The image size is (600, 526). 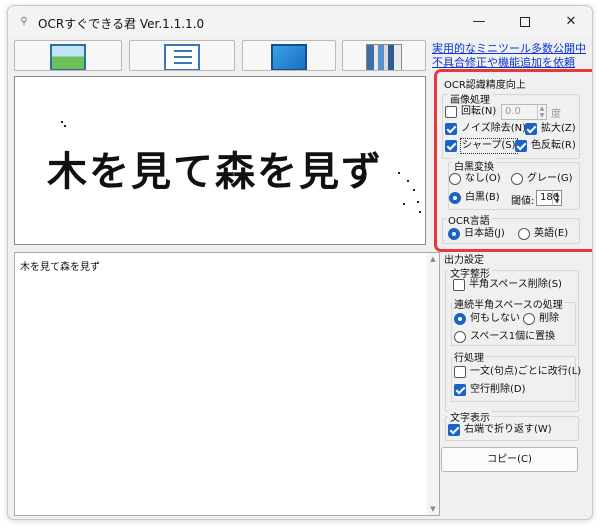 I want to click on minimize-button: —, so click(x=479, y=22).